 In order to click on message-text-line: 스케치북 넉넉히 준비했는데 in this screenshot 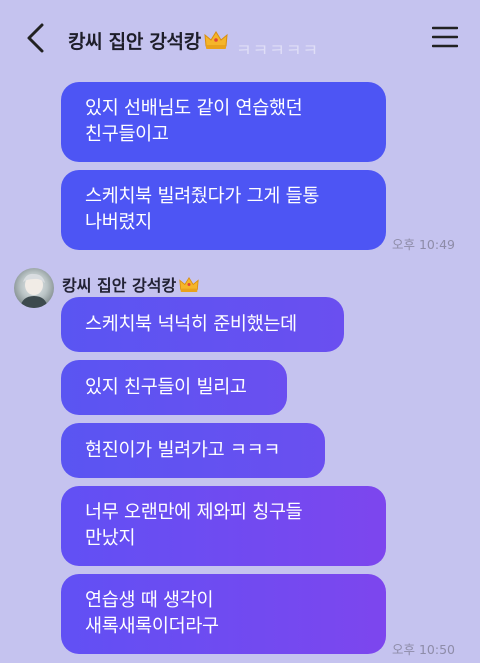, I will do `click(191, 324)`.